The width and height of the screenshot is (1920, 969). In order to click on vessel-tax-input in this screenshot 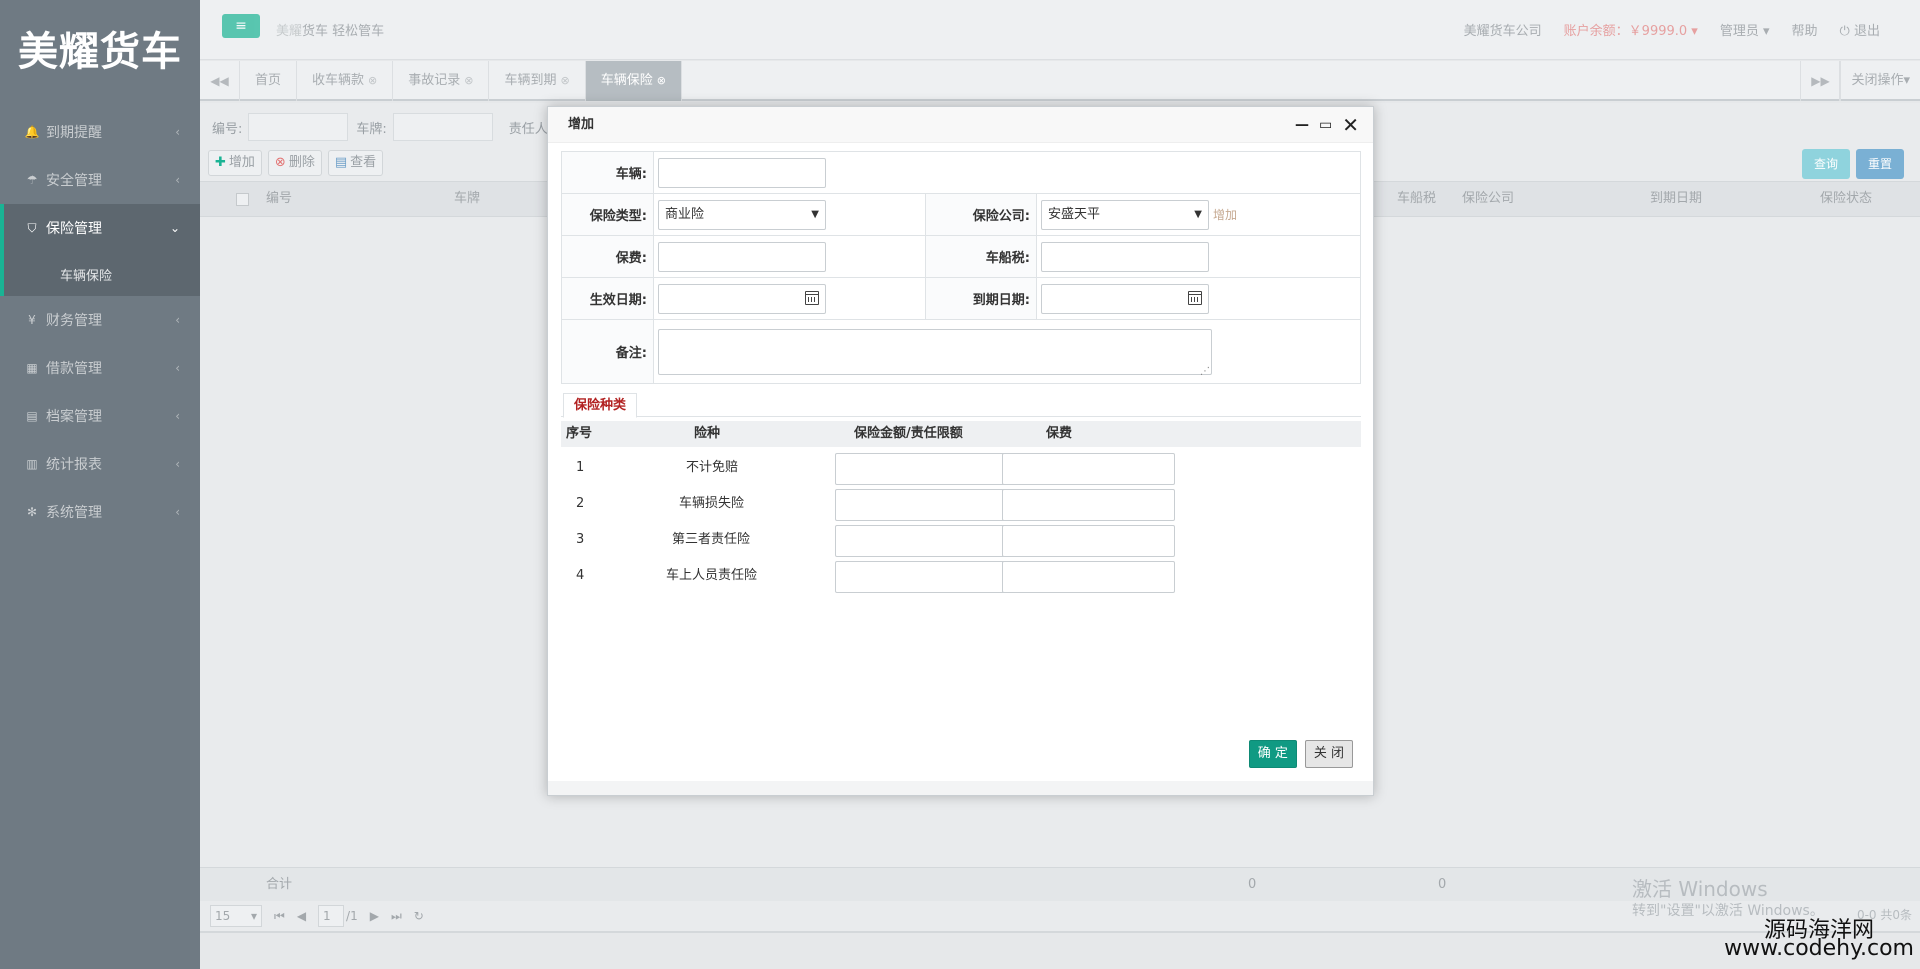, I will do `click(1125, 256)`.